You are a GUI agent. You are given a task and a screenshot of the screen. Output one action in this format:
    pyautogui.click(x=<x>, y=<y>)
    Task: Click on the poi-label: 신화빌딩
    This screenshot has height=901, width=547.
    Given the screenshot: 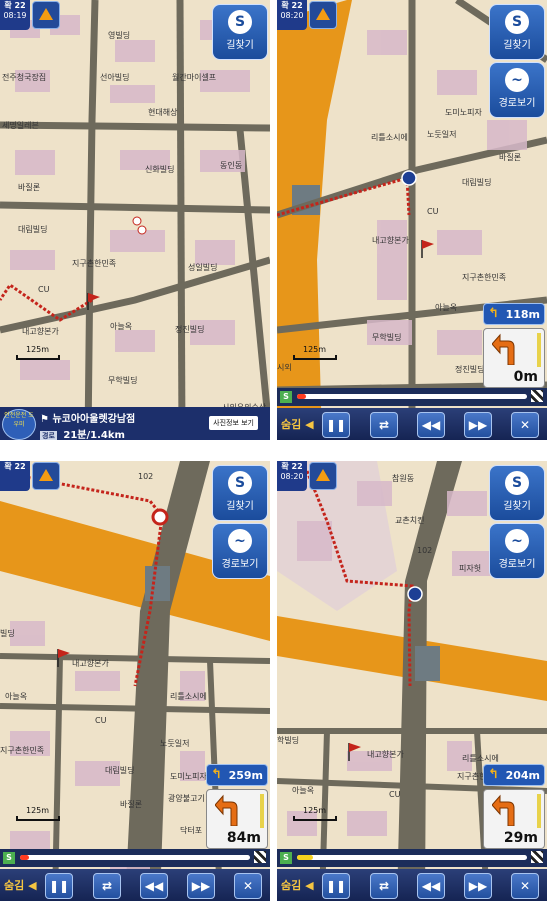 What is the action you would take?
    pyautogui.click(x=159, y=169)
    